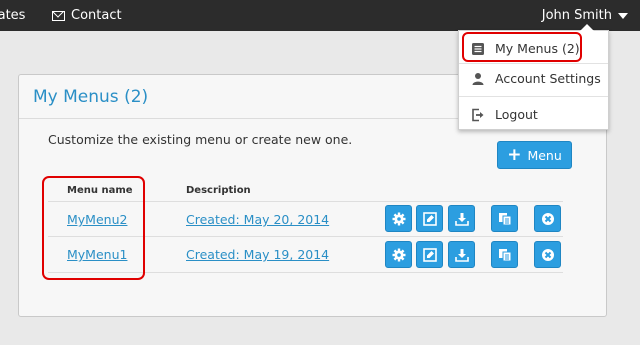 The height and width of the screenshot is (345, 640). I want to click on nav-contact-label: Contact, so click(96, 15).